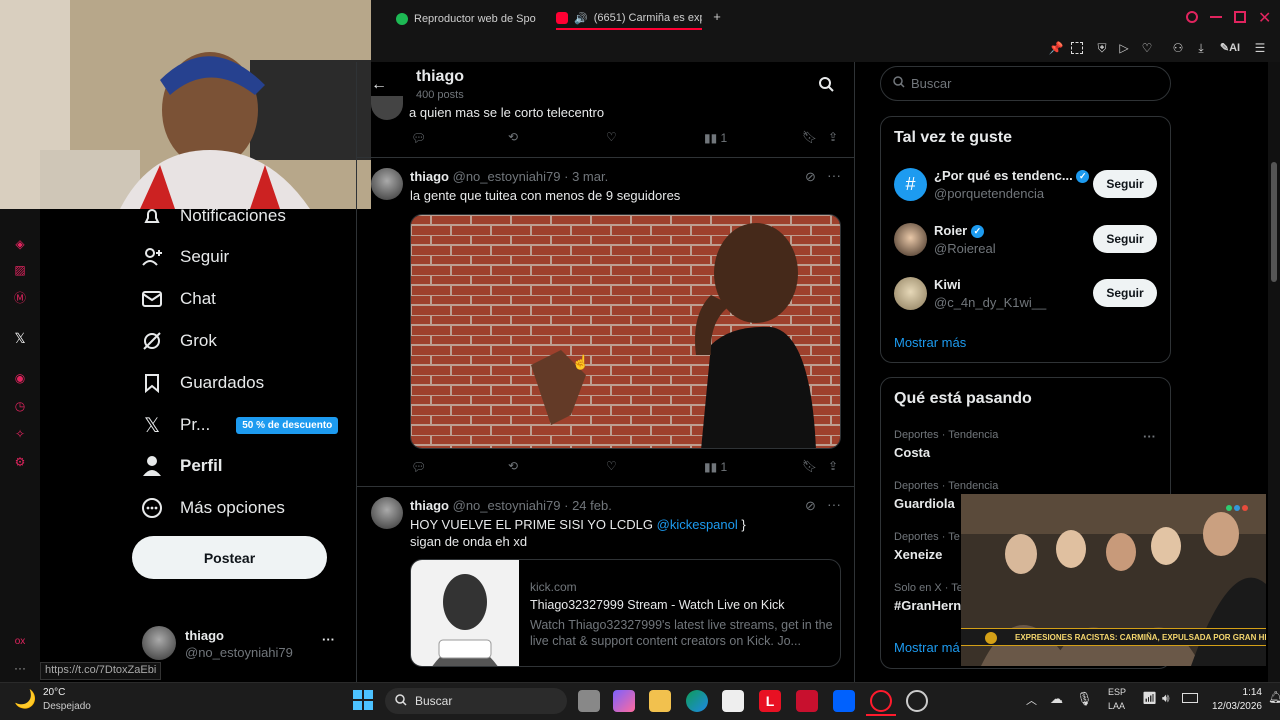 The width and height of the screenshot is (1280, 720). I want to click on menu-icon: ☰, so click(1260, 48).